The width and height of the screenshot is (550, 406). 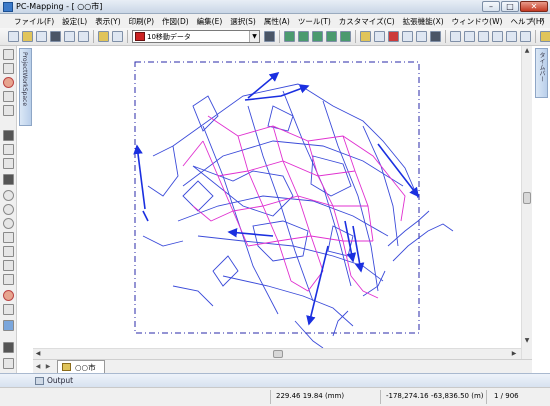 What do you see at coordinates (303, 36) in the screenshot?
I see `vehicle-icon` at bounding box center [303, 36].